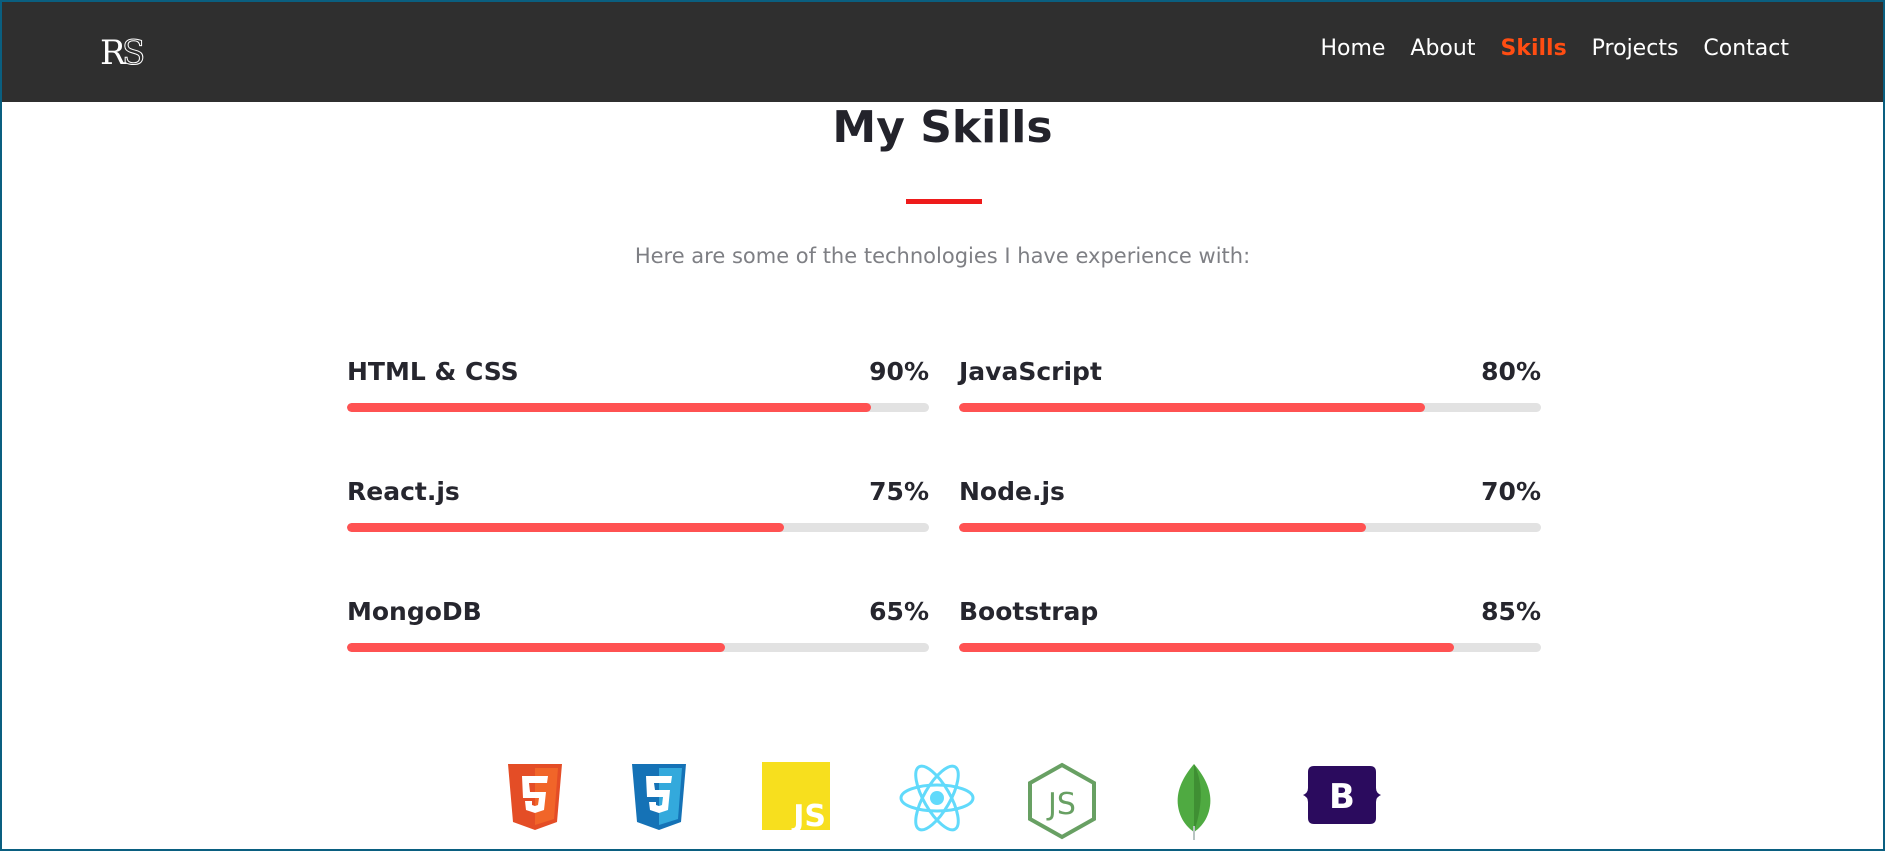 This screenshot has height=851, width=1885. Describe the element at coordinates (535, 797) in the screenshot. I see `html5-icon` at that location.